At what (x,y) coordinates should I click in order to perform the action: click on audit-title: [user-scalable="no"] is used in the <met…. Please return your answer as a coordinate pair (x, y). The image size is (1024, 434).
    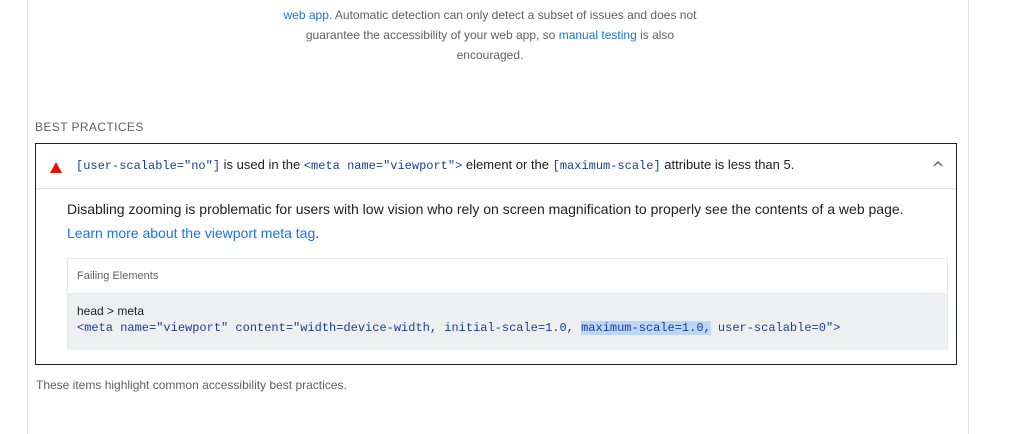
    Looking at the image, I should click on (435, 165).